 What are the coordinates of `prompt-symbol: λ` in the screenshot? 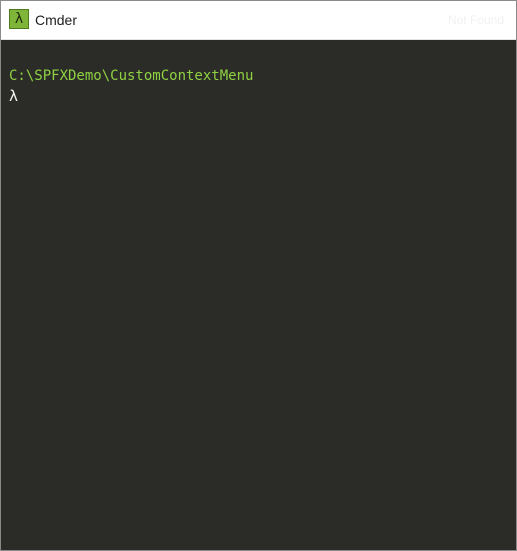 It's located at (14, 96).